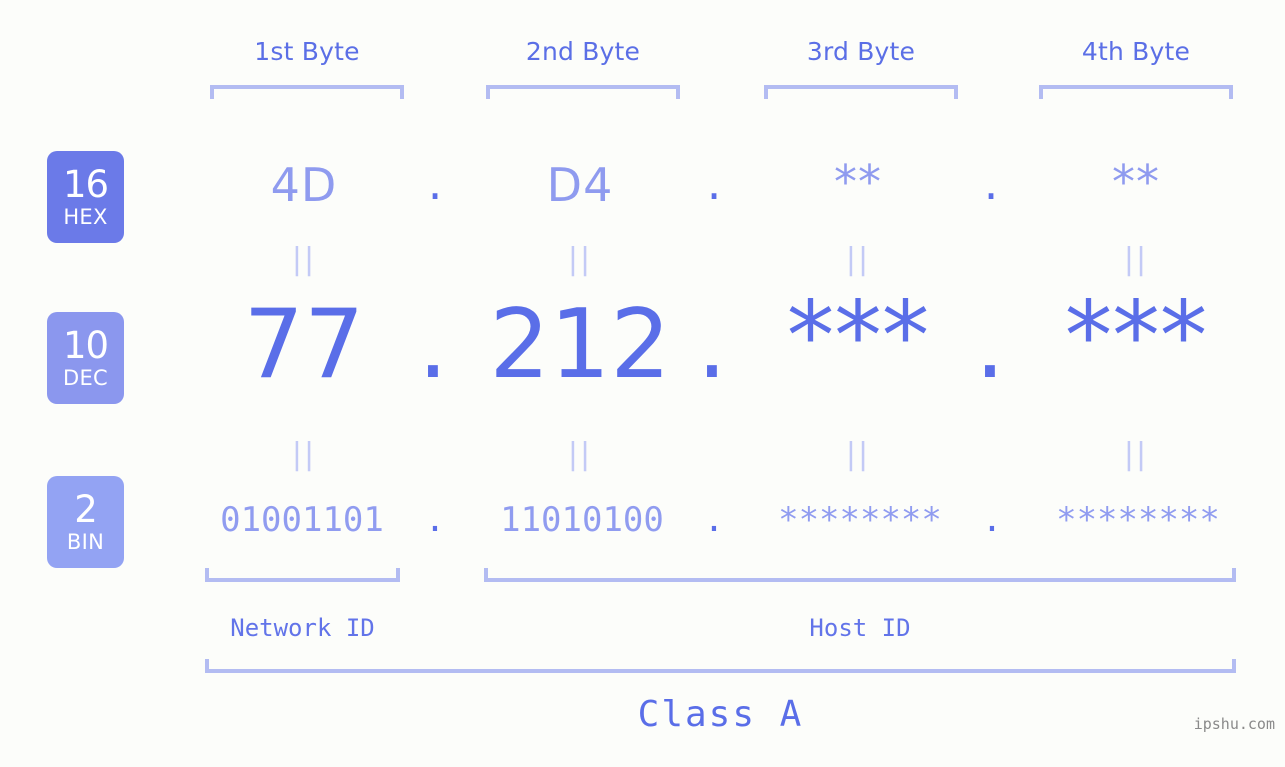 The width and height of the screenshot is (1285, 767). What do you see at coordinates (860, 575) in the screenshot?
I see `host-id-bracket` at bounding box center [860, 575].